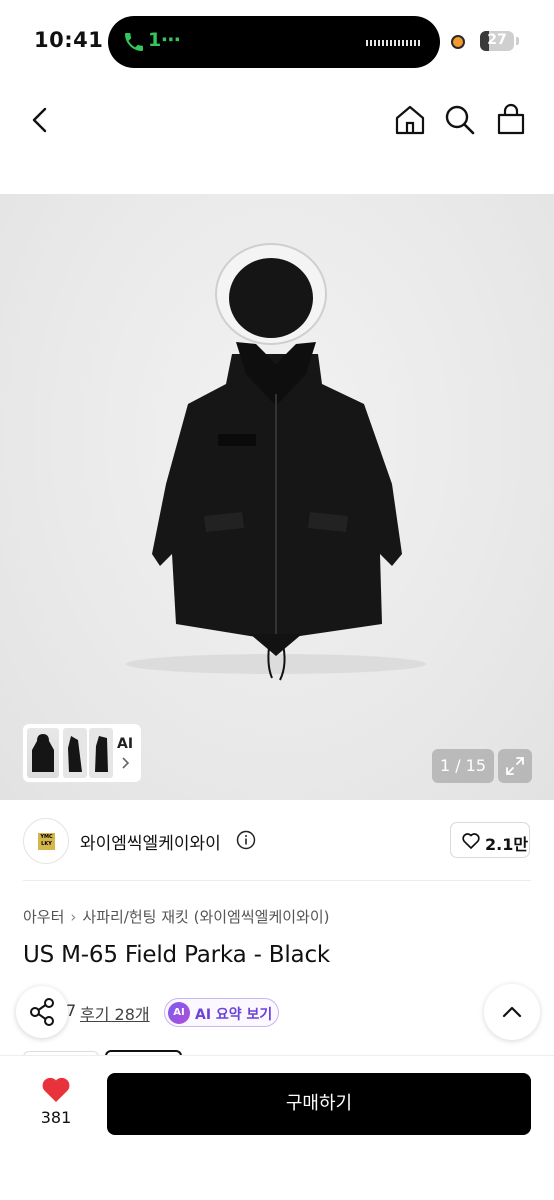 This screenshot has width=554, height=1200. I want to click on share-button, so click(42, 1012).